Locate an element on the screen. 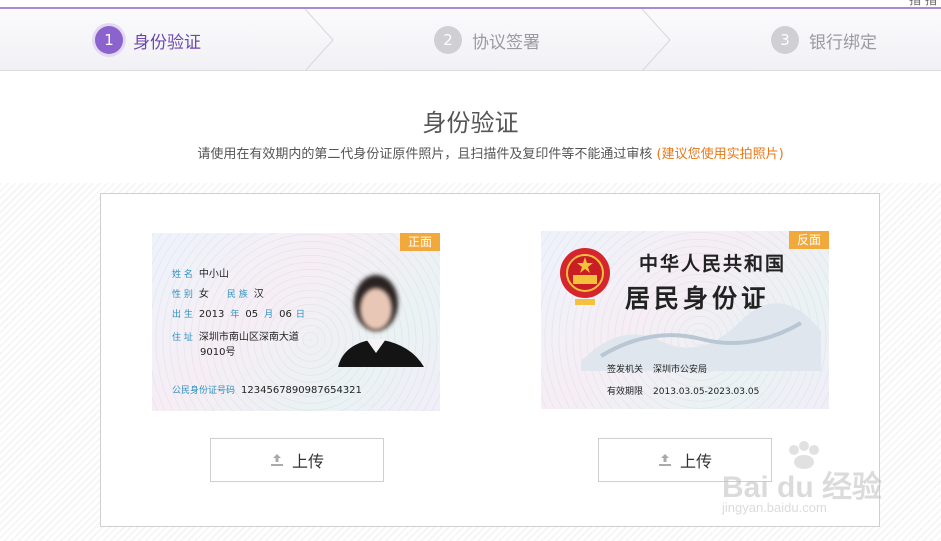 Image resolution: width=941 pixels, height=541 pixels. gender-row: 性 别女民 族汉 is located at coordinates (218, 294).